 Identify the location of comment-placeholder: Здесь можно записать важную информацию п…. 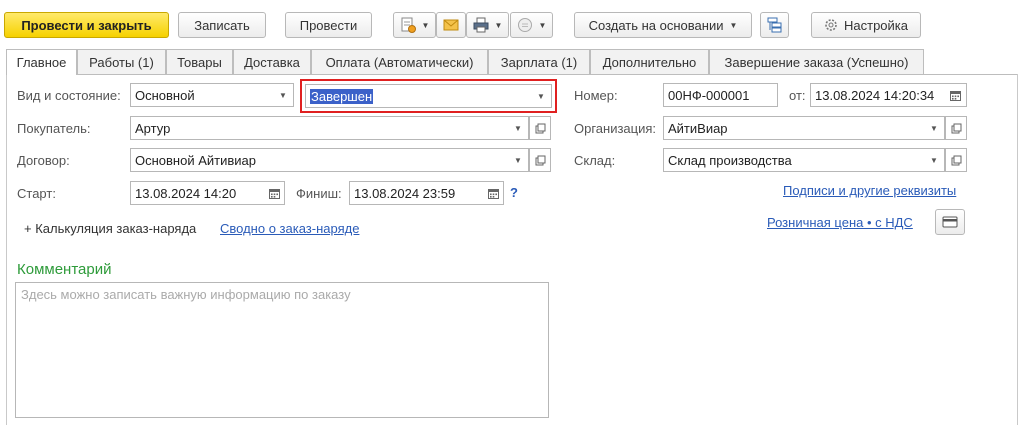
(186, 294).